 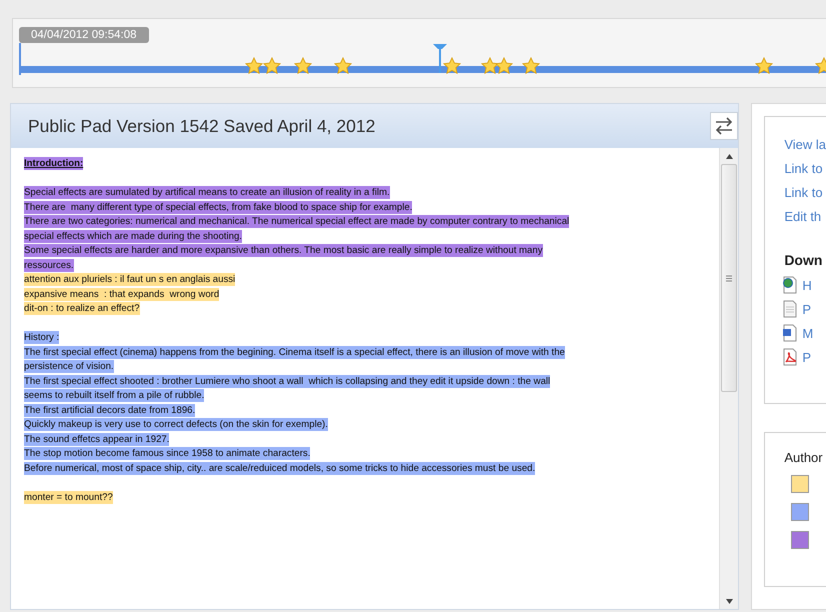 I want to click on document-icon, so click(x=790, y=309).